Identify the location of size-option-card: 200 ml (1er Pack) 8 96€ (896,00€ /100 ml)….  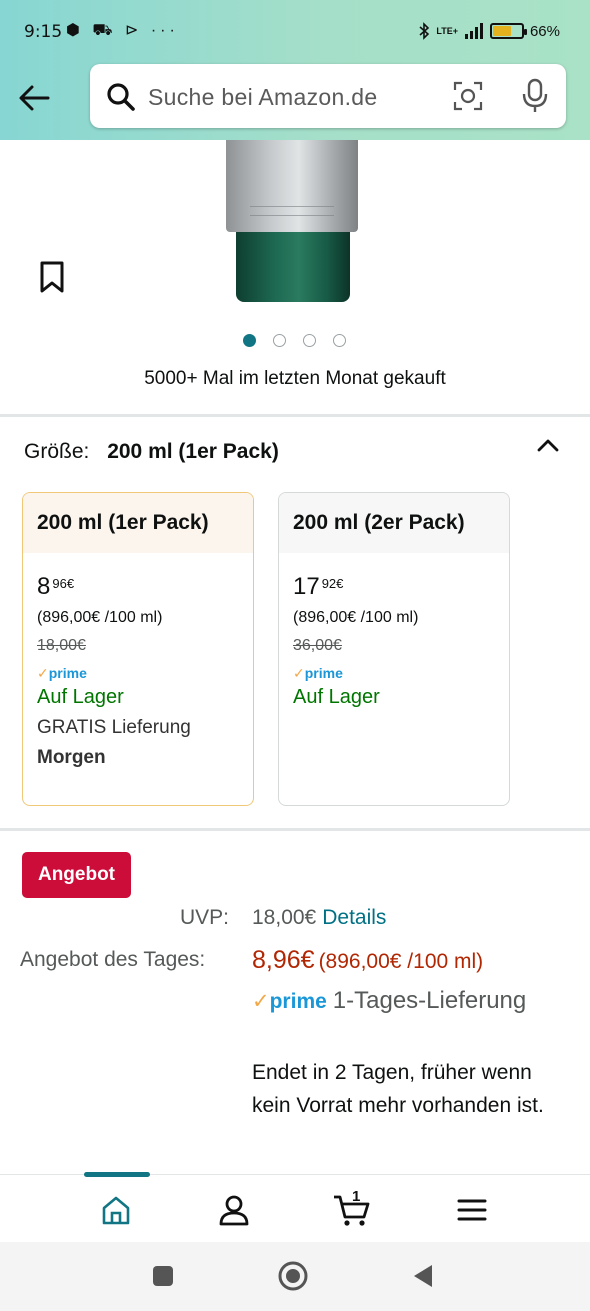
(138, 649).